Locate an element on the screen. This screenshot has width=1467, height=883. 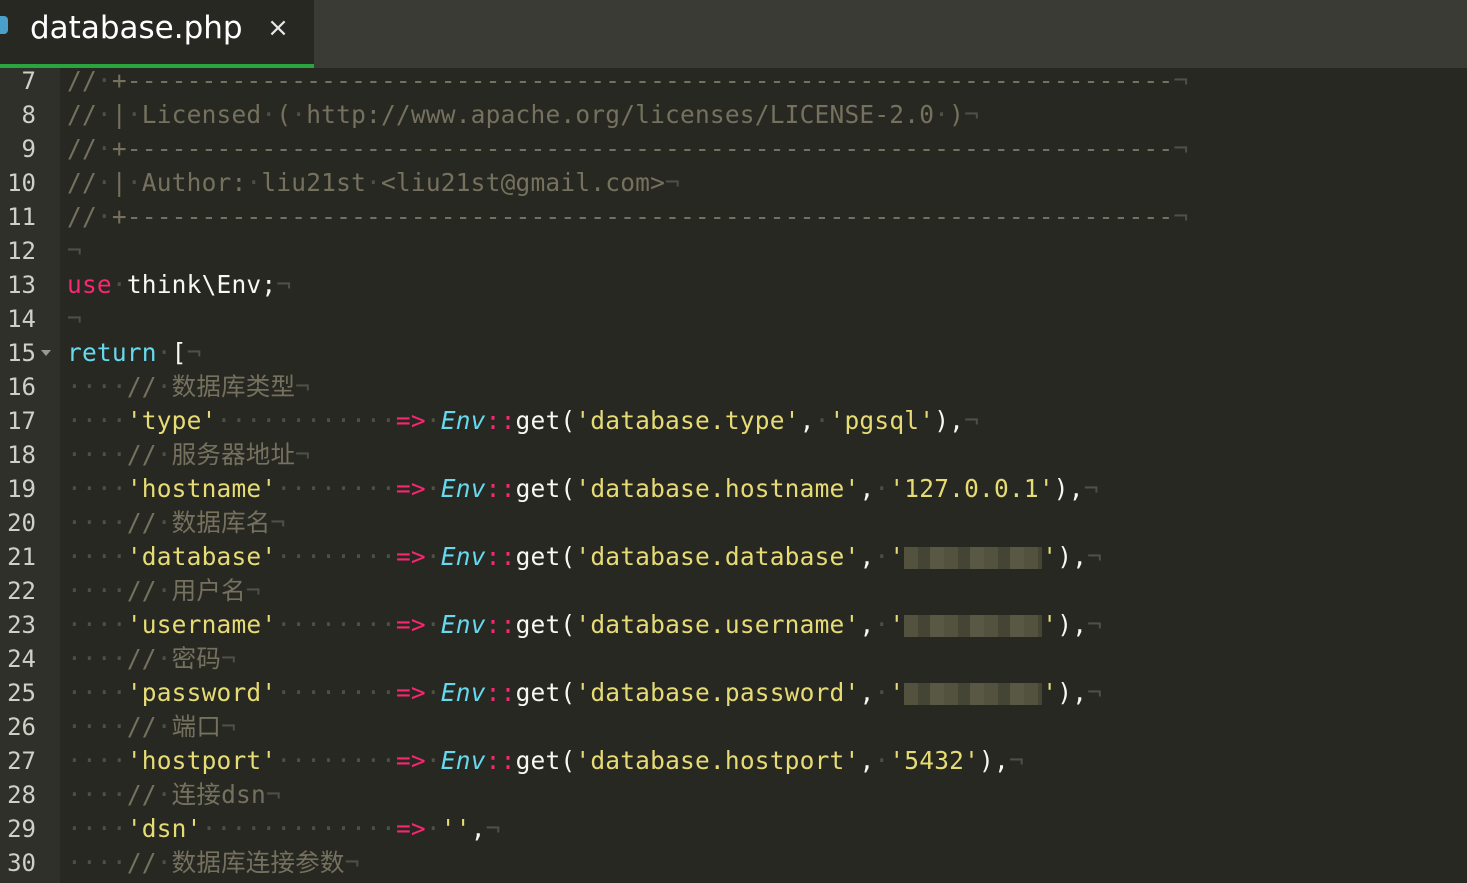
code-line: 26 ····//·端口¬ is located at coordinates (733, 727).